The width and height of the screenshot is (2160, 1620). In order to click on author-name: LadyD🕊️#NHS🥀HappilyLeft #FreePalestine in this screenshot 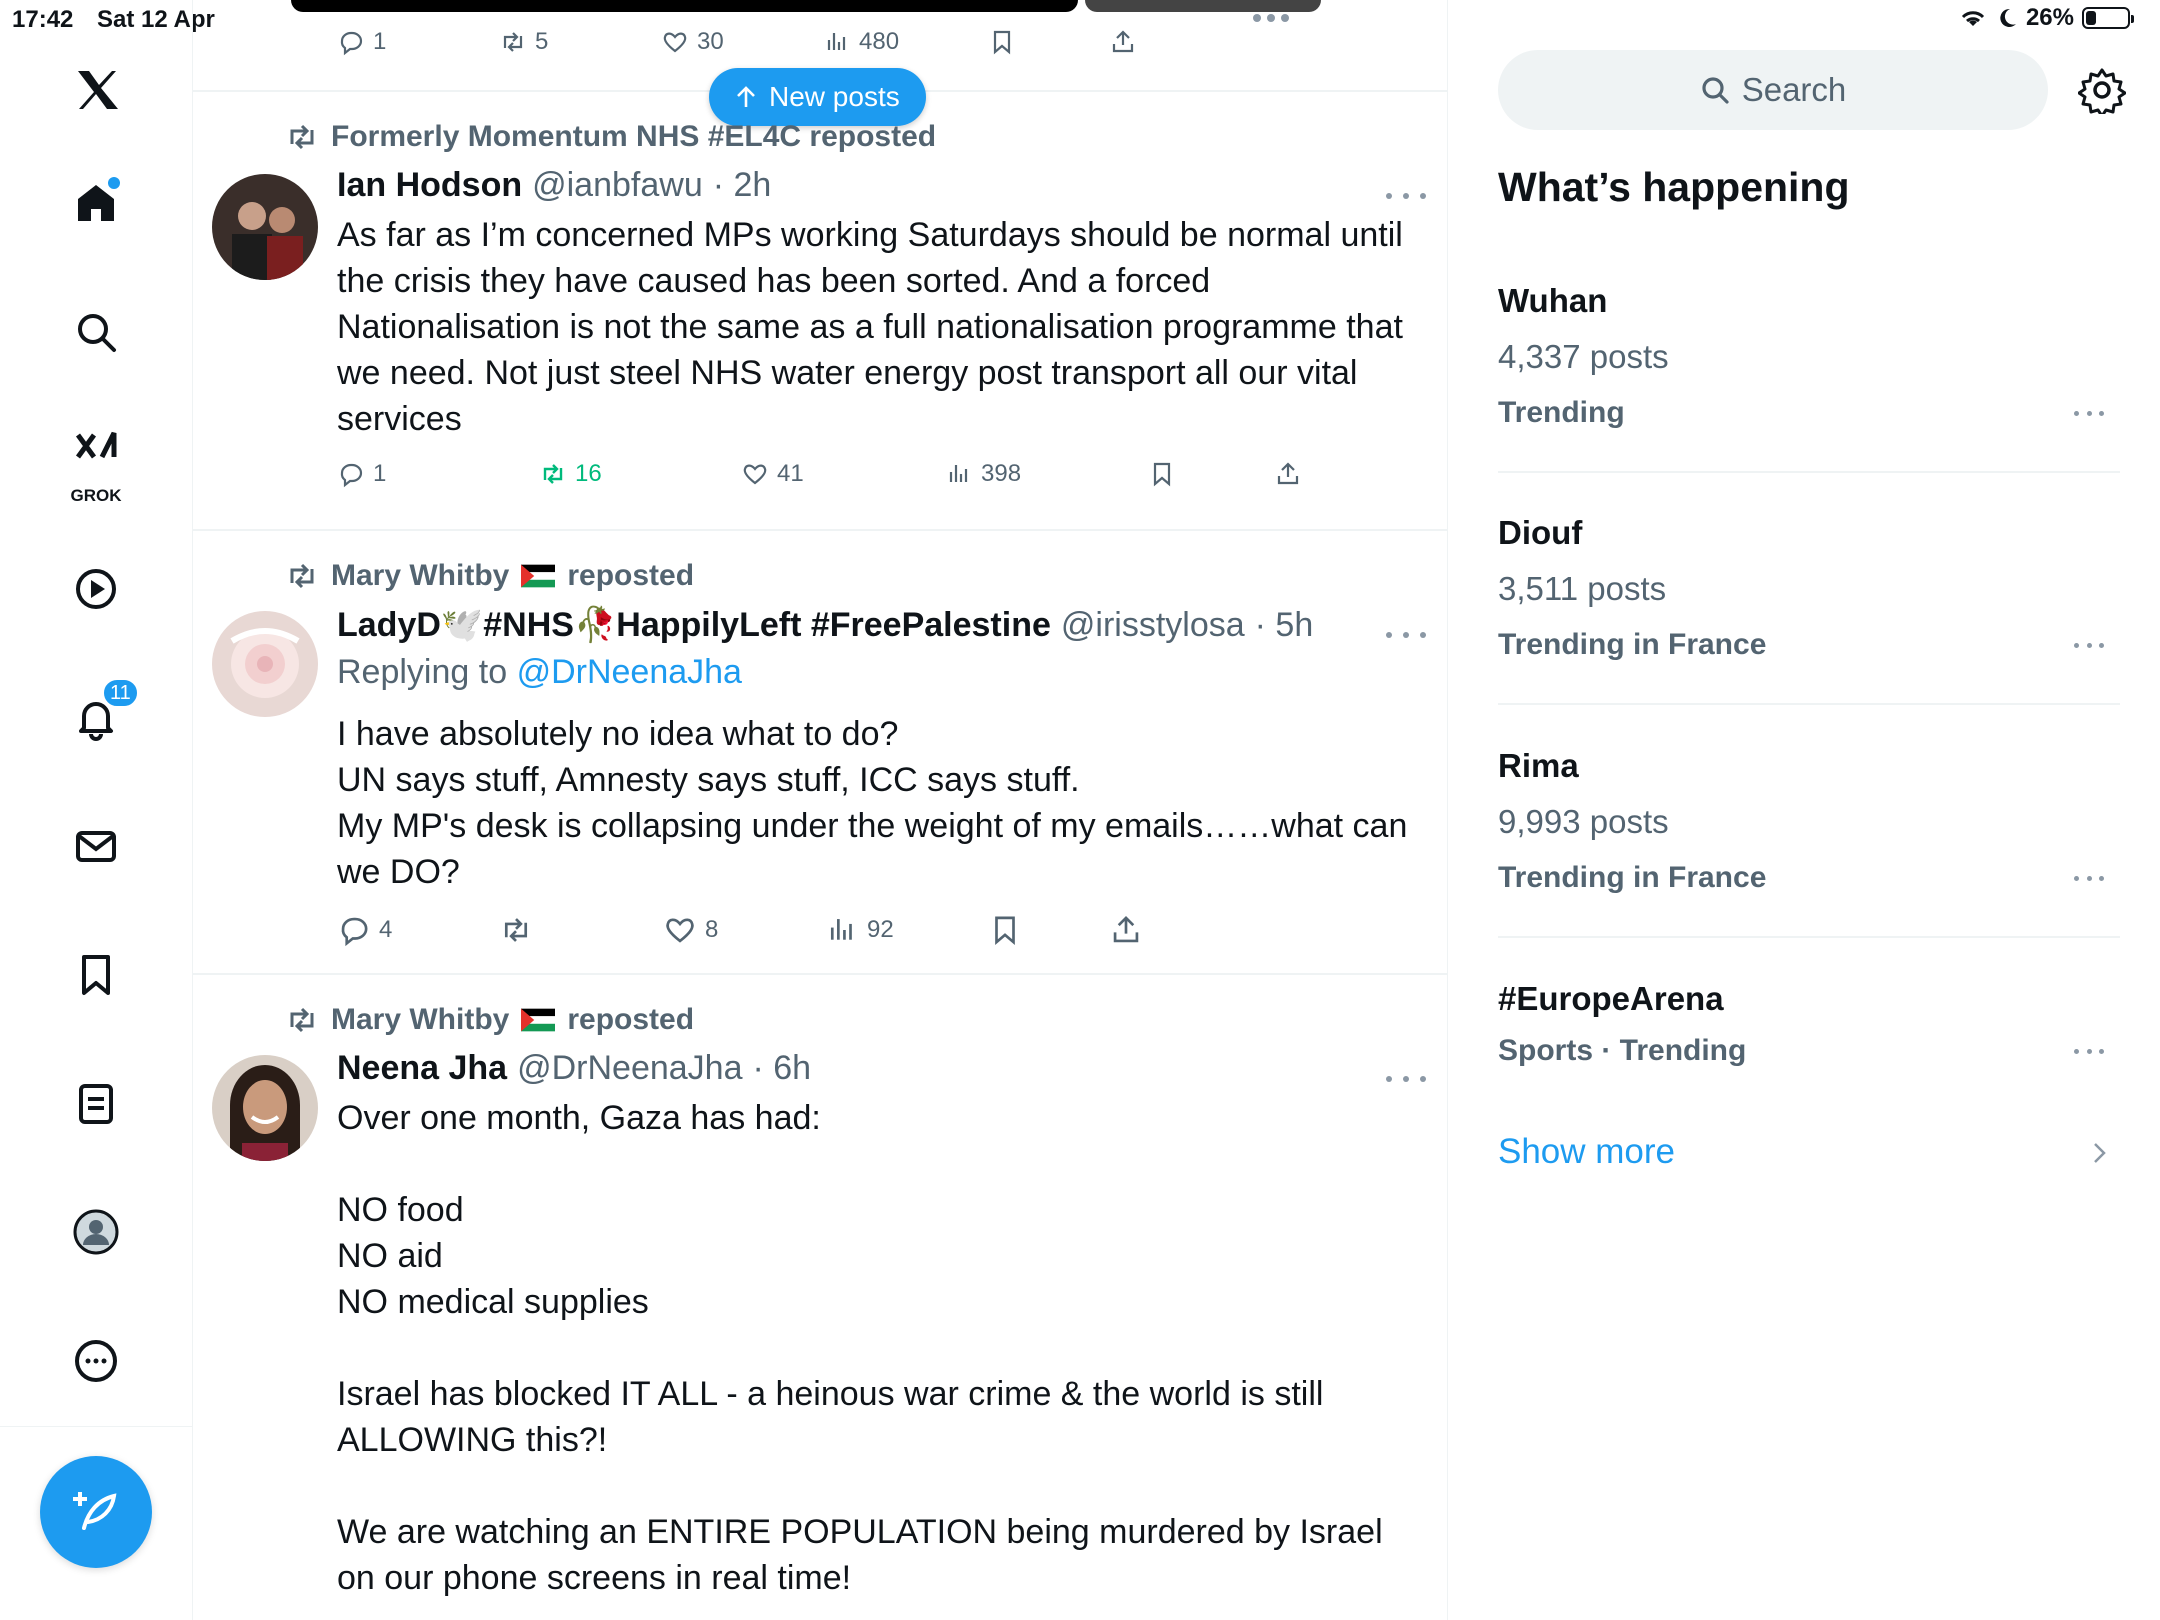, I will do `click(694, 625)`.